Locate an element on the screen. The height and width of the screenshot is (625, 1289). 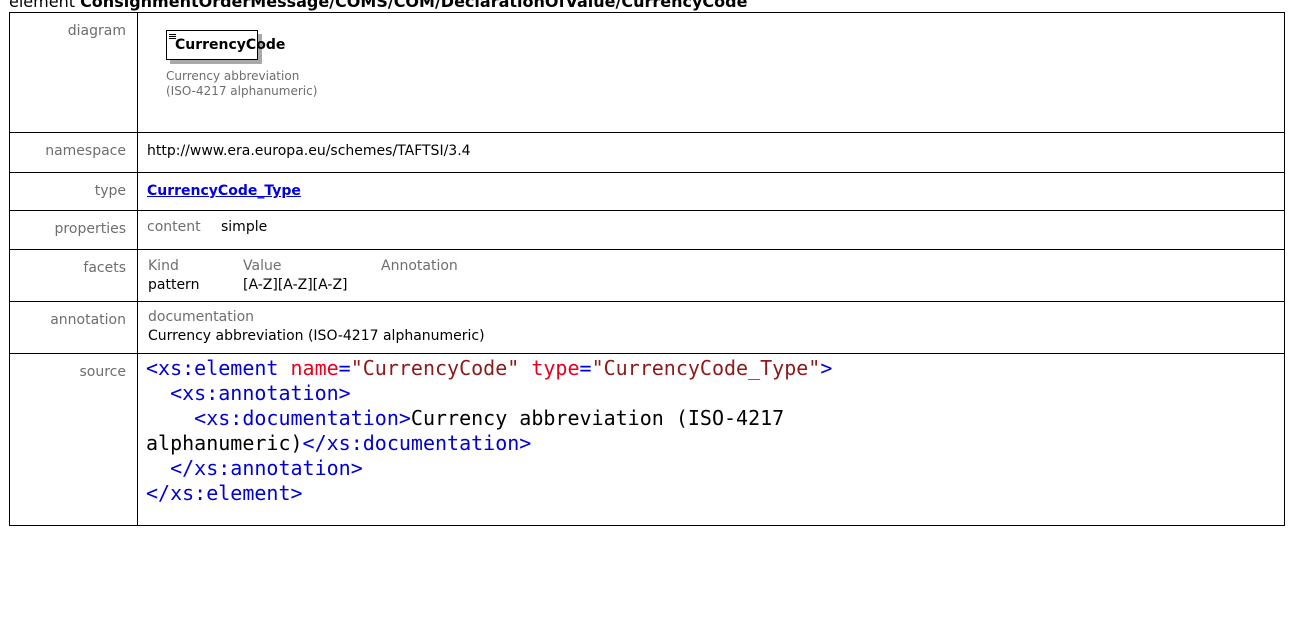
src-l1-val1: "CurrencyCode" is located at coordinates (435, 368).